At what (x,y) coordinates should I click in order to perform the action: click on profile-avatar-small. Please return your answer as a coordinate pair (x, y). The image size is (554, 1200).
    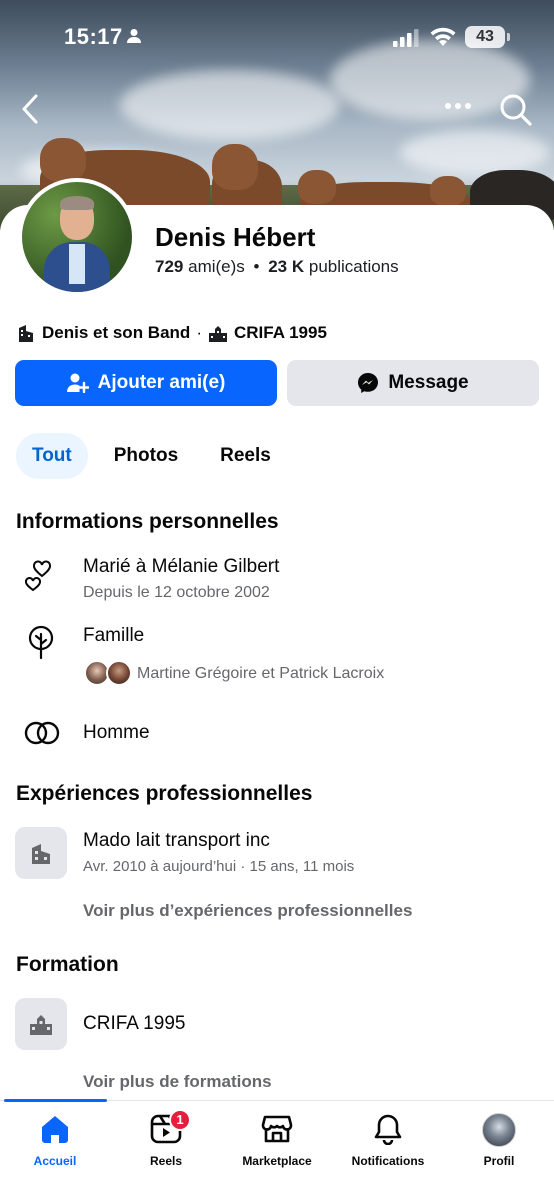
    Looking at the image, I should click on (499, 1130).